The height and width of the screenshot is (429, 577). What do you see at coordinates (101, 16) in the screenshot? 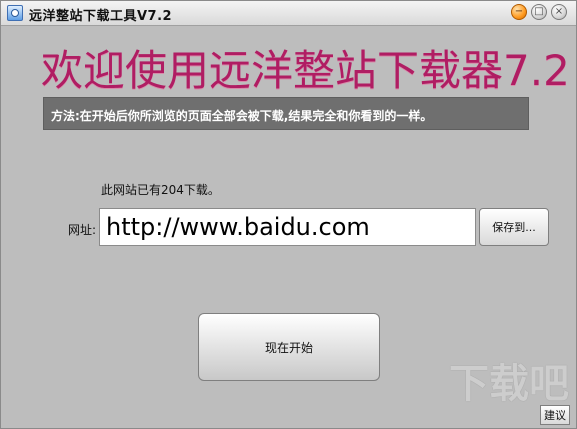
I see `window-title: 远洋整站下载工具V7.2` at bounding box center [101, 16].